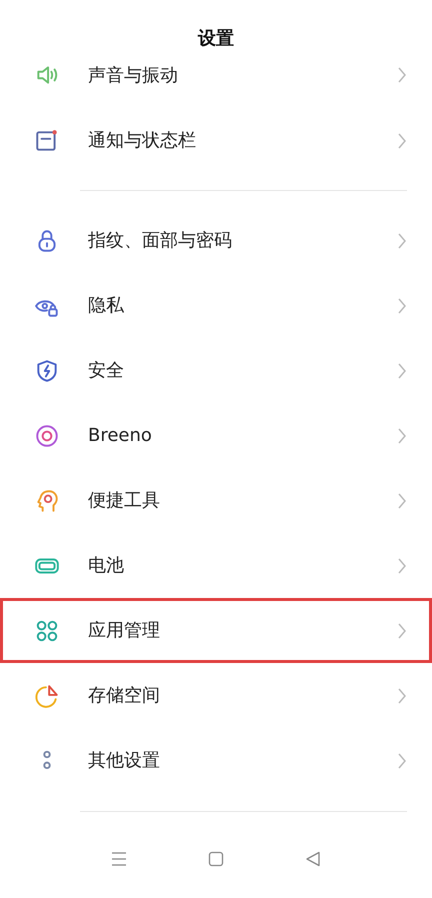 The height and width of the screenshot is (898, 432). I want to click on settings-item: 应用管理, so click(216, 630).